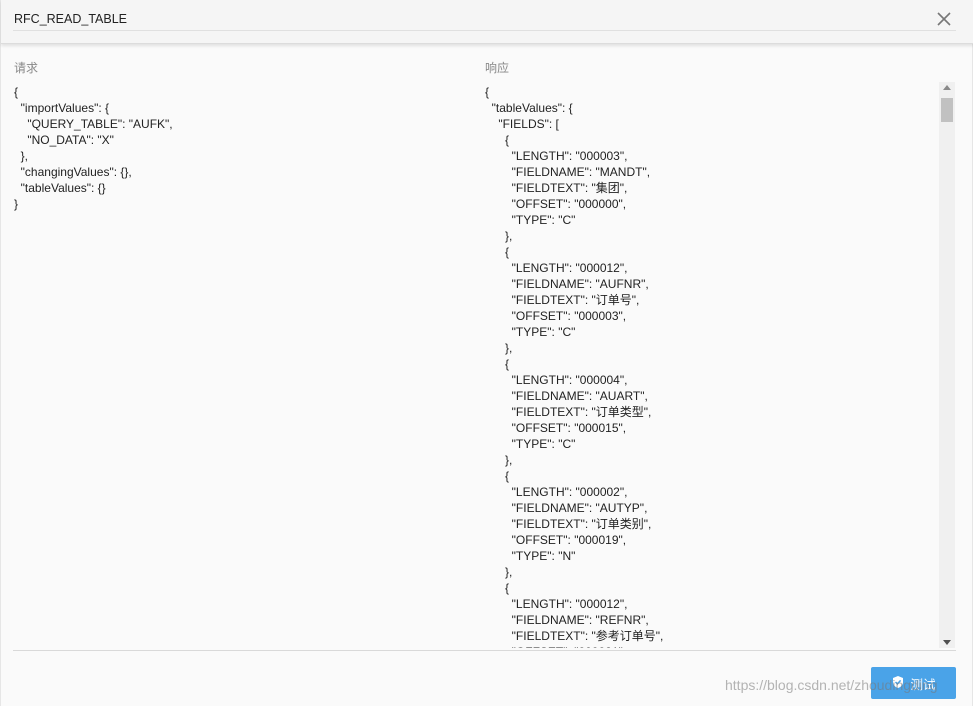  I want to click on test-button: 测试, so click(913, 683).